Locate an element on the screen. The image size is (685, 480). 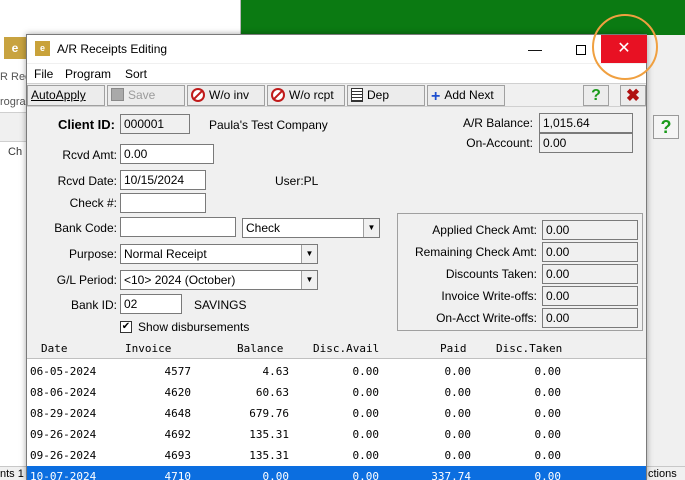
bank-id-input: 02 is located at coordinates (151, 304).